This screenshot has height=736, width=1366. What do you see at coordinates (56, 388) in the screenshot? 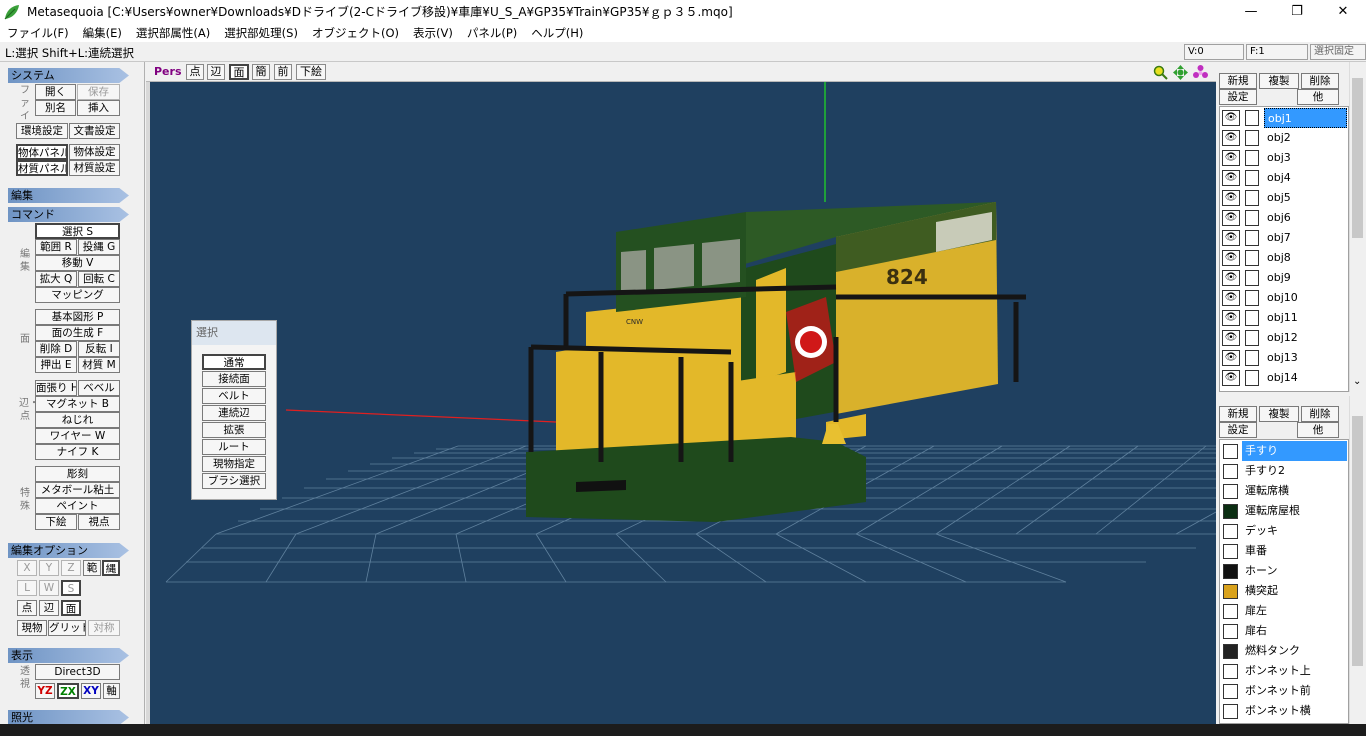
I see `stretch-tool-button: 面張り H` at bounding box center [56, 388].